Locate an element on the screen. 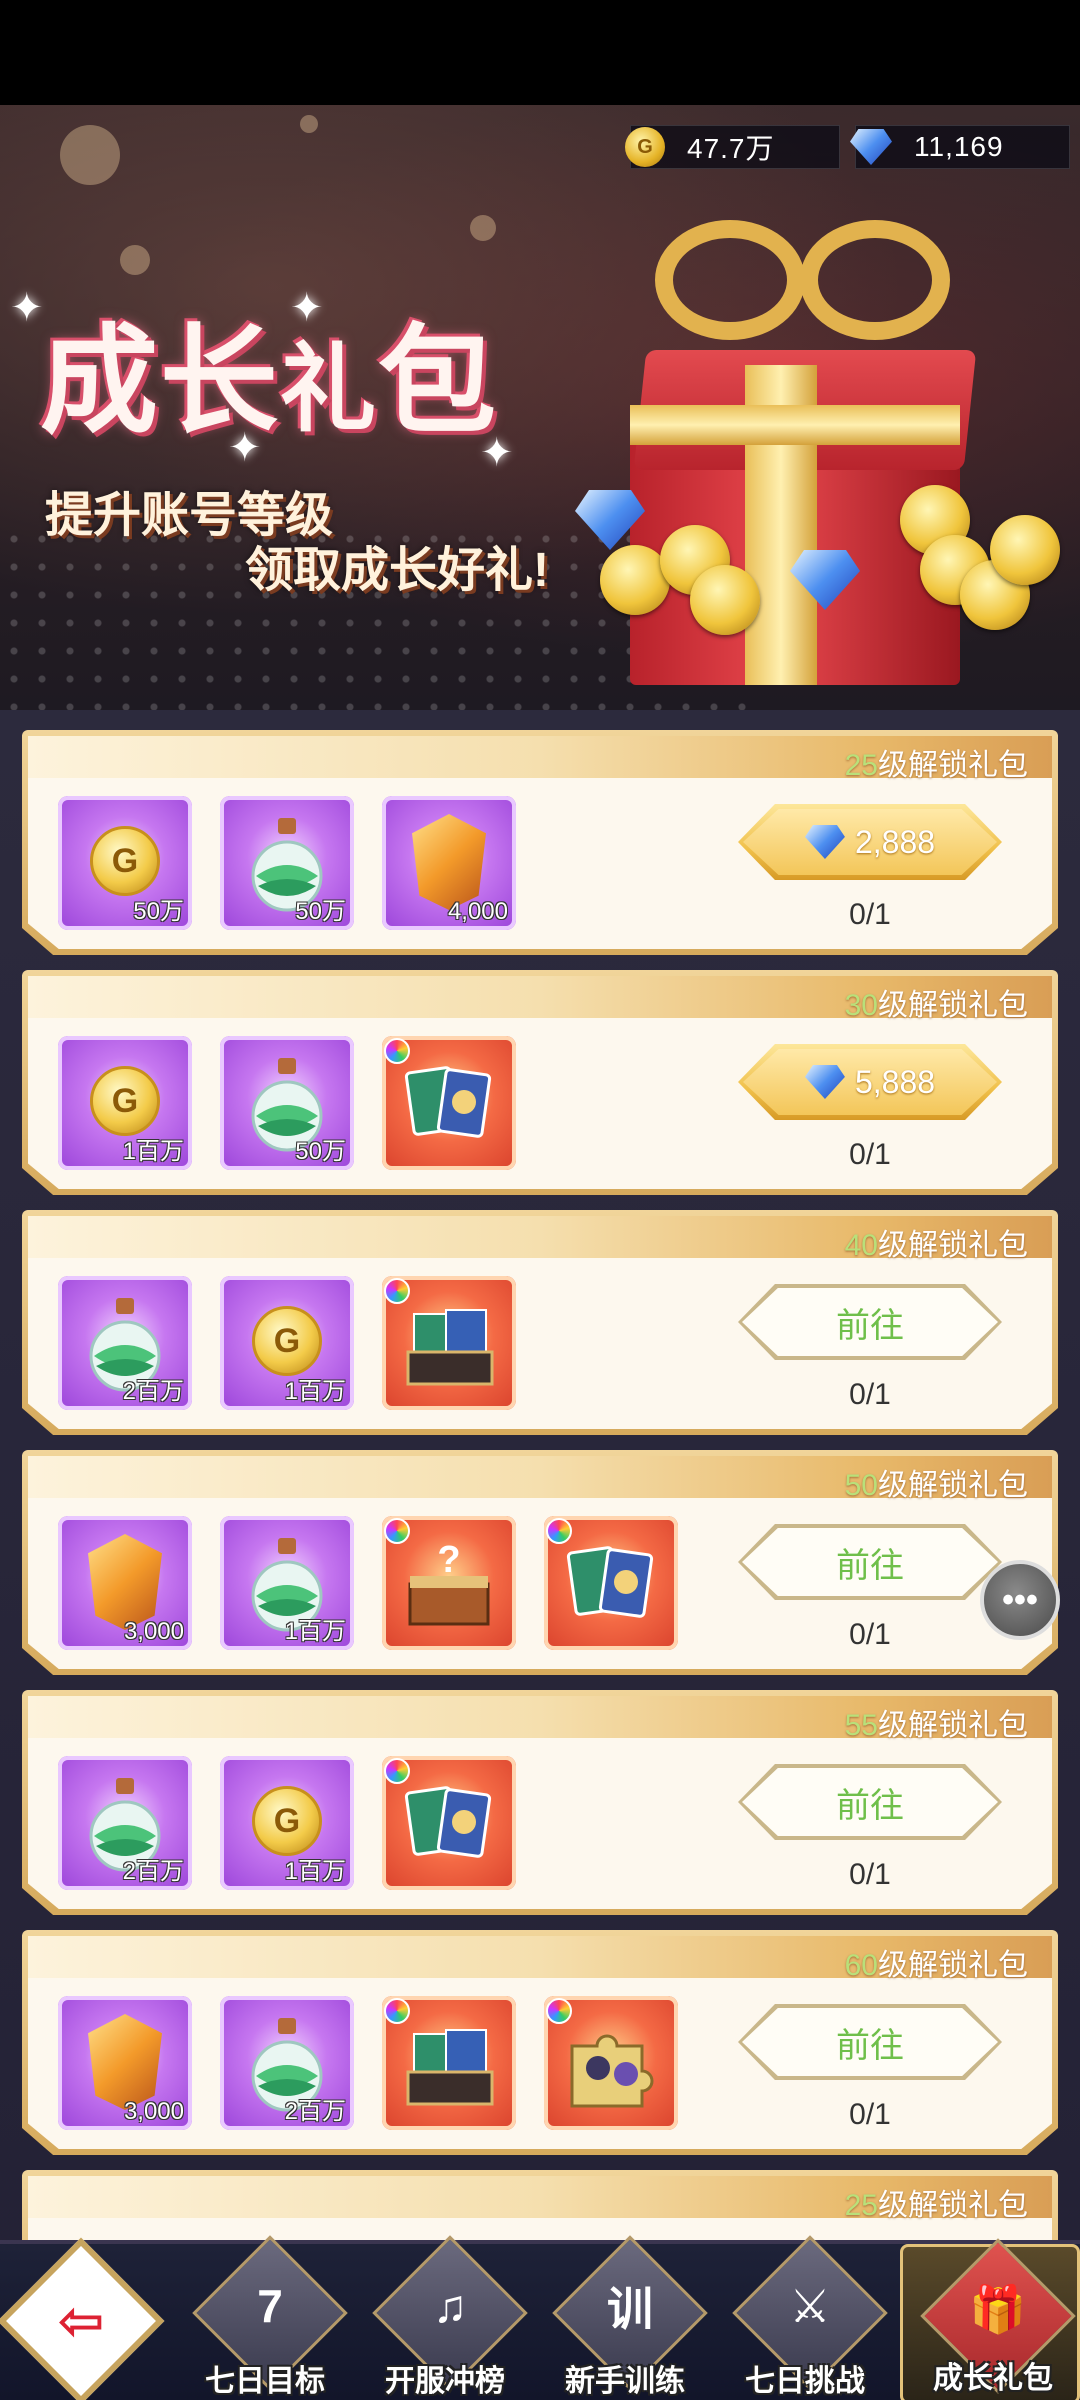  nav-item-4: ⚔ 七日挑战 is located at coordinates (805, 2317).